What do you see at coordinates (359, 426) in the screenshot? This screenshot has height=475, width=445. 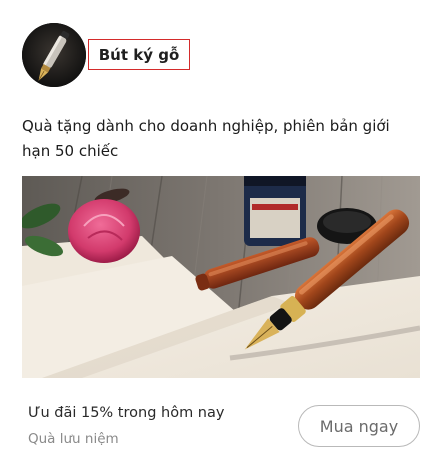 I see `buy-now-button: Mua ngay` at bounding box center [359, 426].